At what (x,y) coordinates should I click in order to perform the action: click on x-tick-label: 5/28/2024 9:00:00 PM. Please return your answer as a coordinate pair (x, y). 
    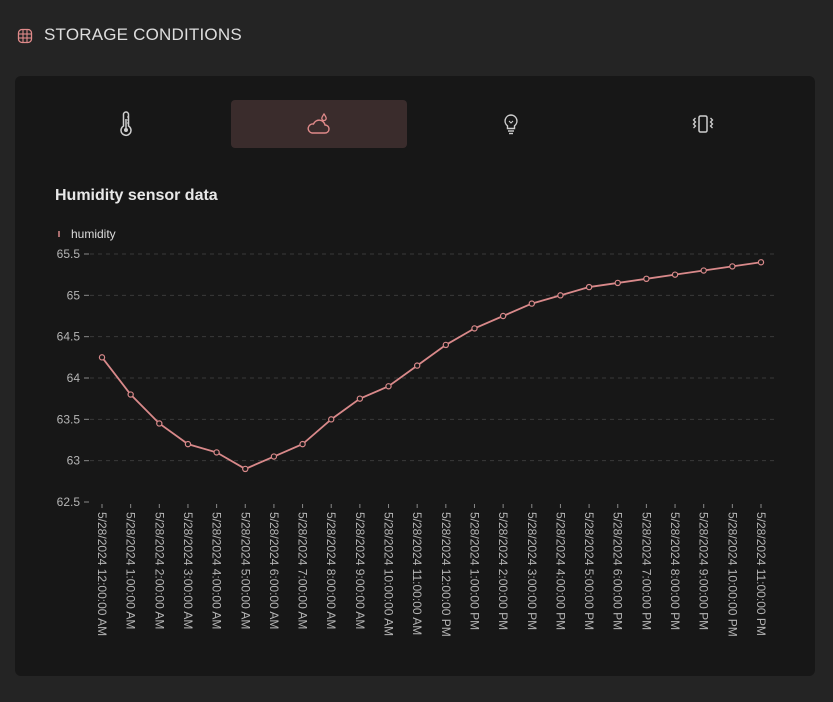
    Looking at the image, I should click on (704, 571).